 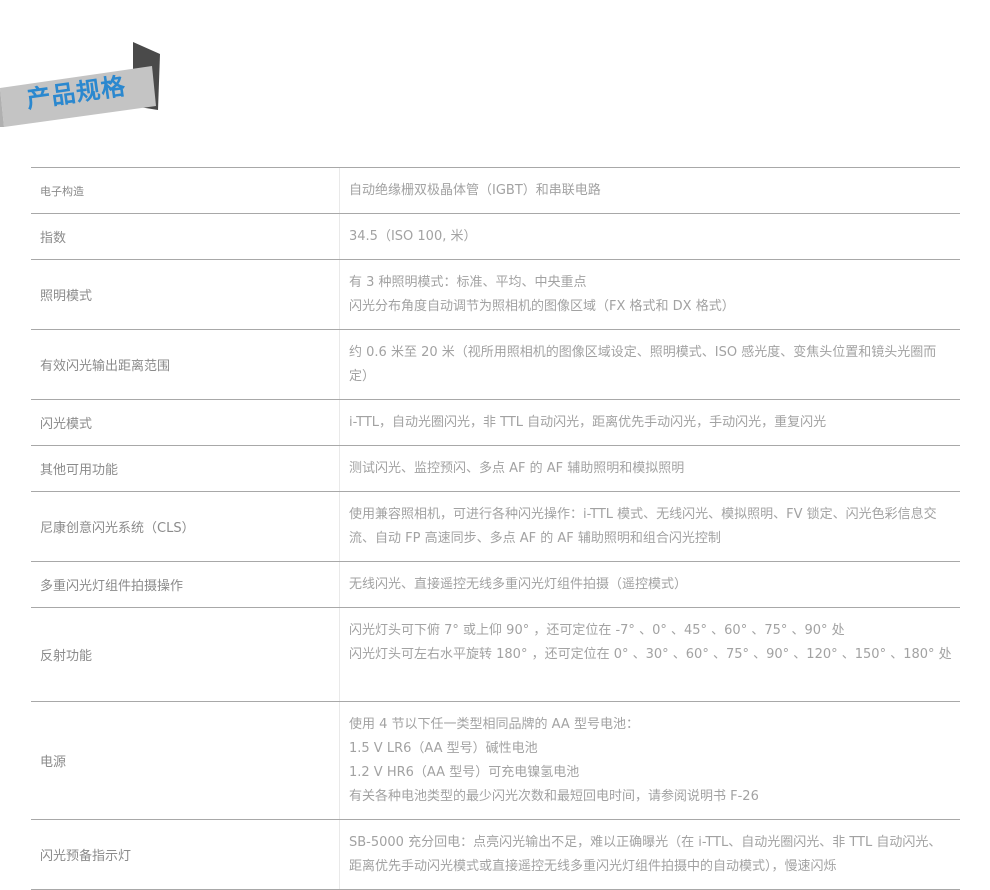 What do you see at coordinates (185, 760) in the screenshot?
I see `spec-label: 电源` at bounding box center [185, 760].